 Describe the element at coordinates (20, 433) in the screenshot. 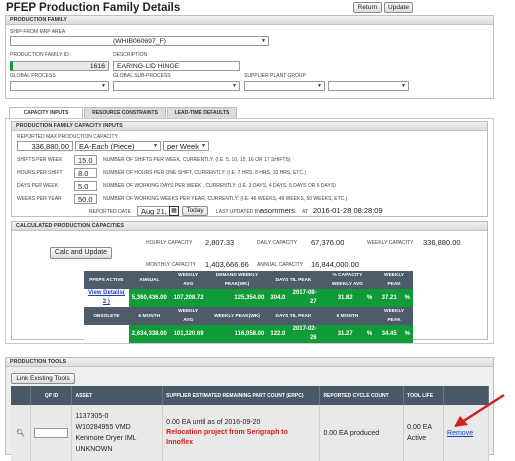

I see `search-icon: 🔍︎` at that location.